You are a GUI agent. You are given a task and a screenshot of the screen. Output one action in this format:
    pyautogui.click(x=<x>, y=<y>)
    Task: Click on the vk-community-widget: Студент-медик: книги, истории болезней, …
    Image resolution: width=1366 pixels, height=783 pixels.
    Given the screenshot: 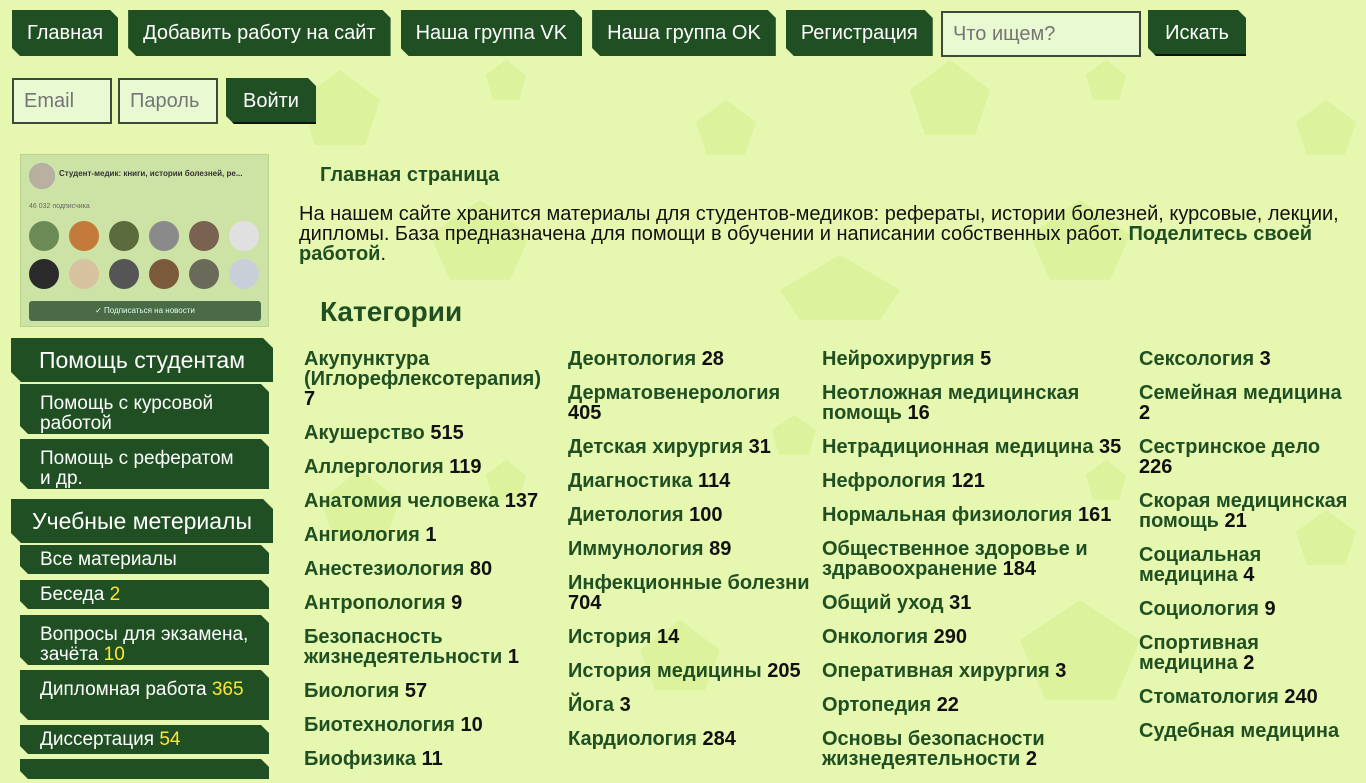 What is the action you would take?
    pyautogui.click(x=144, y=240)
    